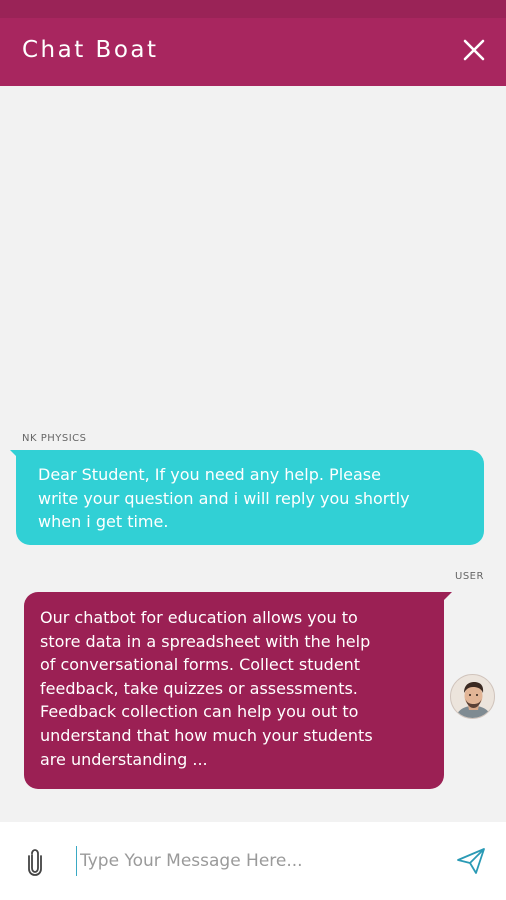  Describe the element at coordinates (474, 50) in the screenshot. I see `close-icon` at that location.